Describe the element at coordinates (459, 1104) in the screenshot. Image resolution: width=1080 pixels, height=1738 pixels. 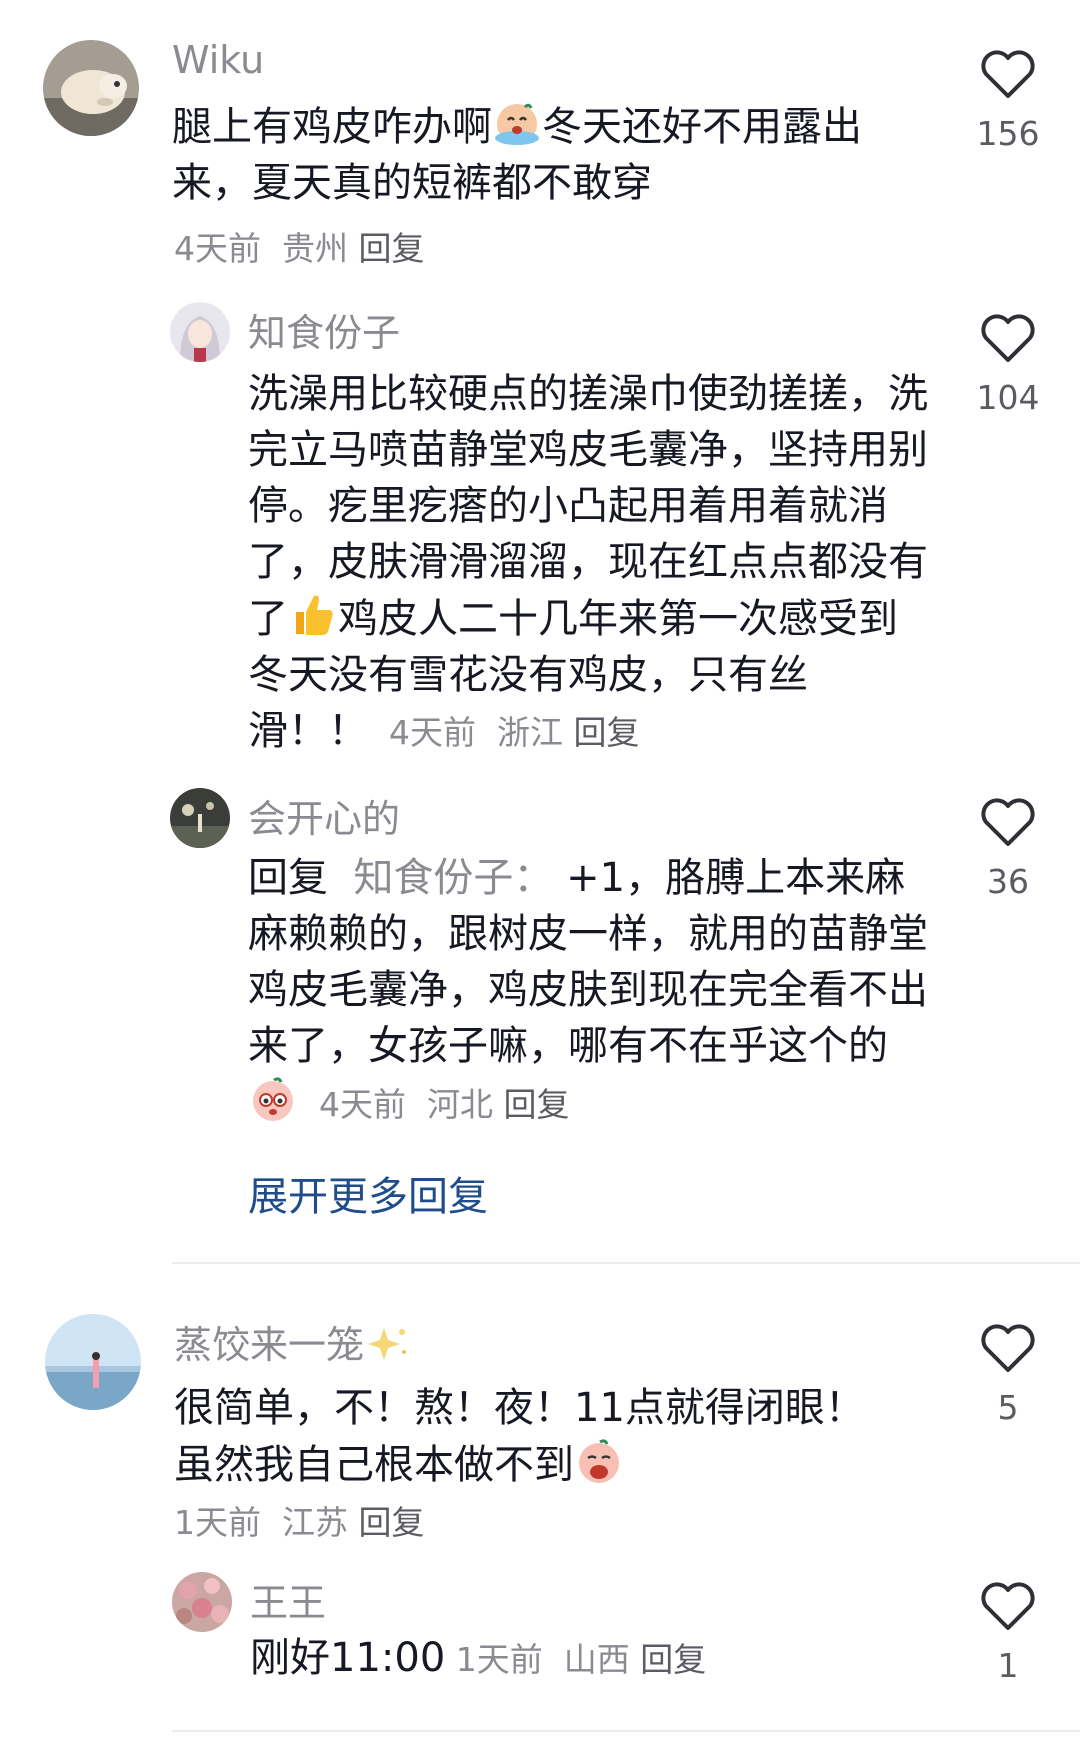
I see `location: 河北` at that location.